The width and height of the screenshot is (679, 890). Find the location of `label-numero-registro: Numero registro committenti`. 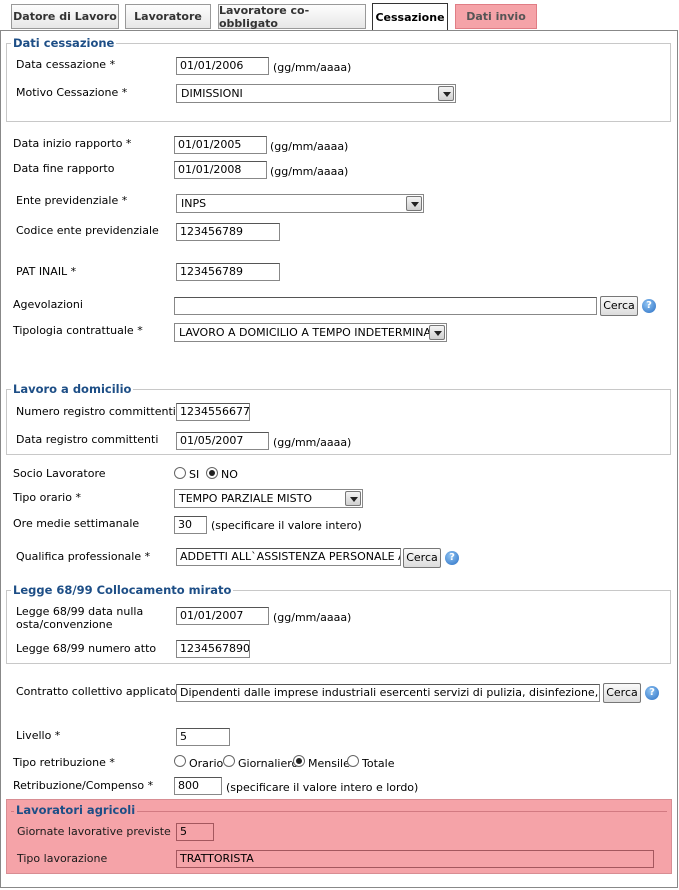

label-numero-registro: Numero registro committenti is located at coordinates (96, 411).